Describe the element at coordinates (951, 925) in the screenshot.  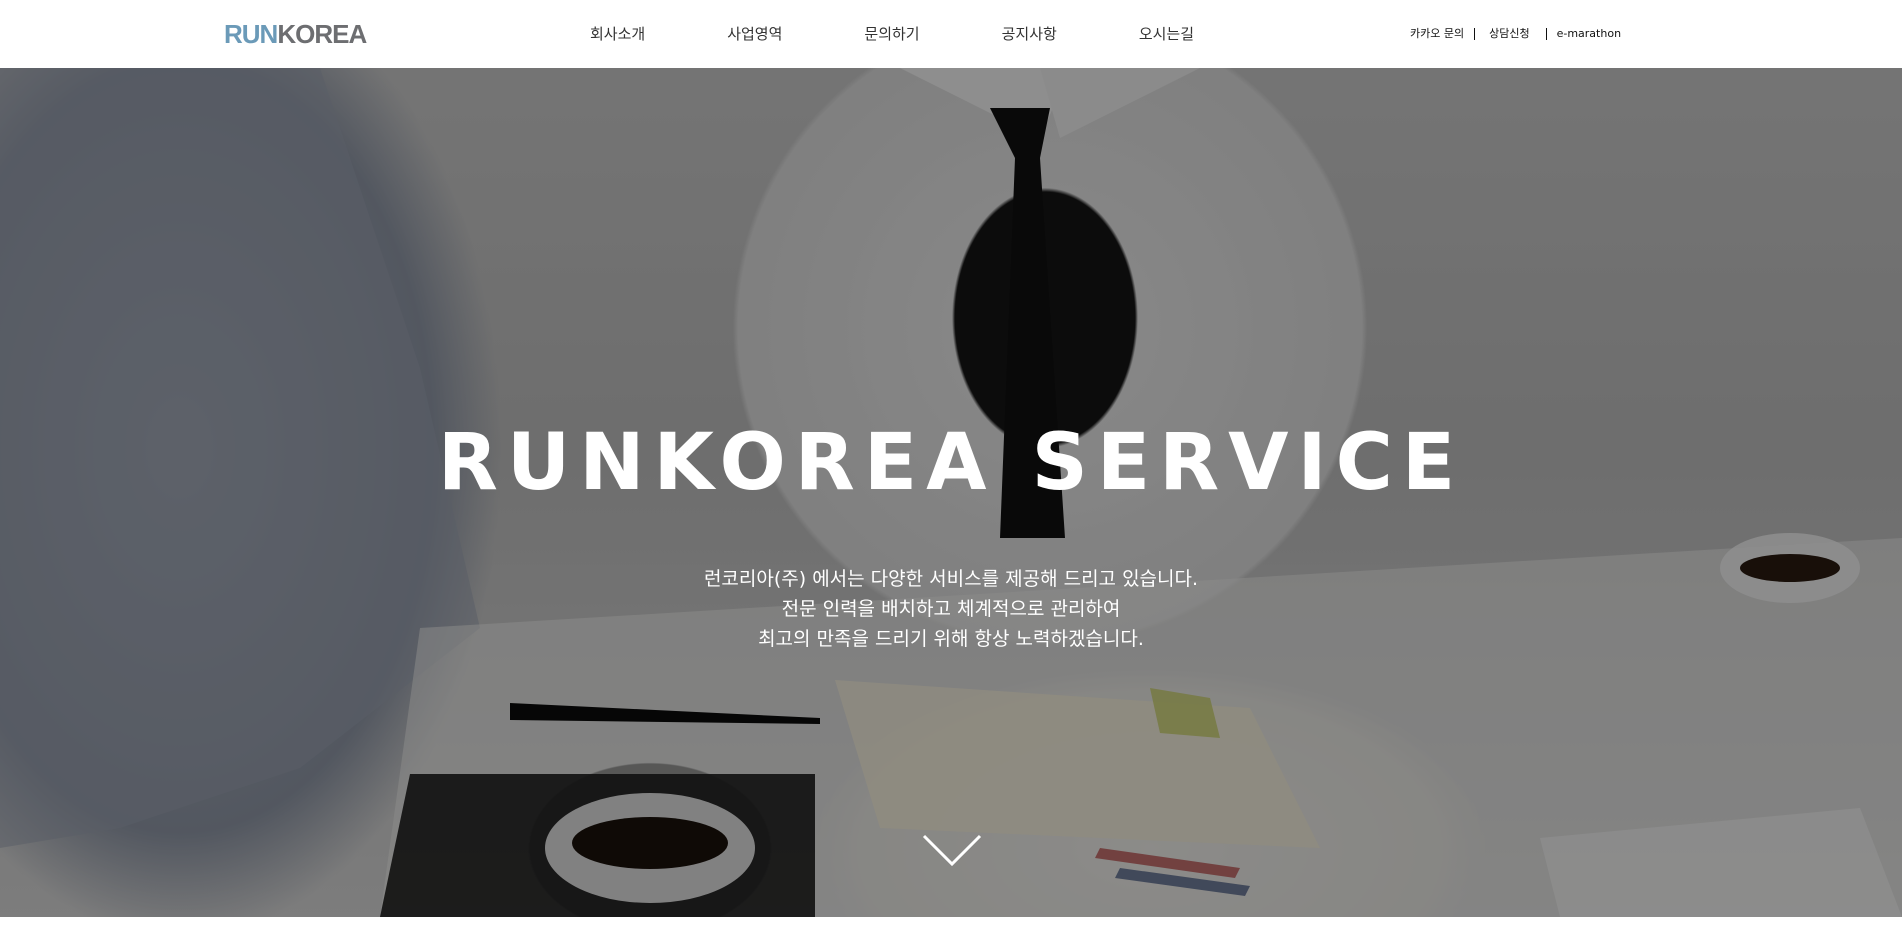
I see `page-bottom-strip` at that location.